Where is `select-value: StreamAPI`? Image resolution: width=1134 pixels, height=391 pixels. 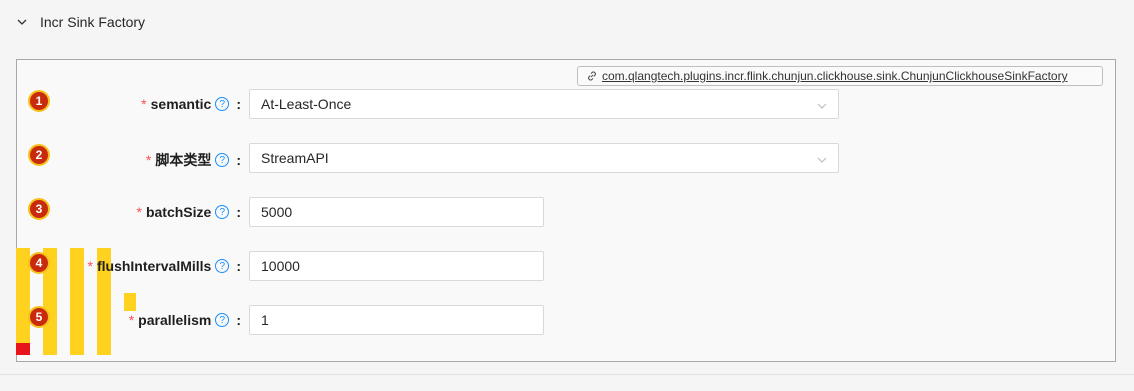
select-value: StreamAPI is located at coordinates (295, 158).